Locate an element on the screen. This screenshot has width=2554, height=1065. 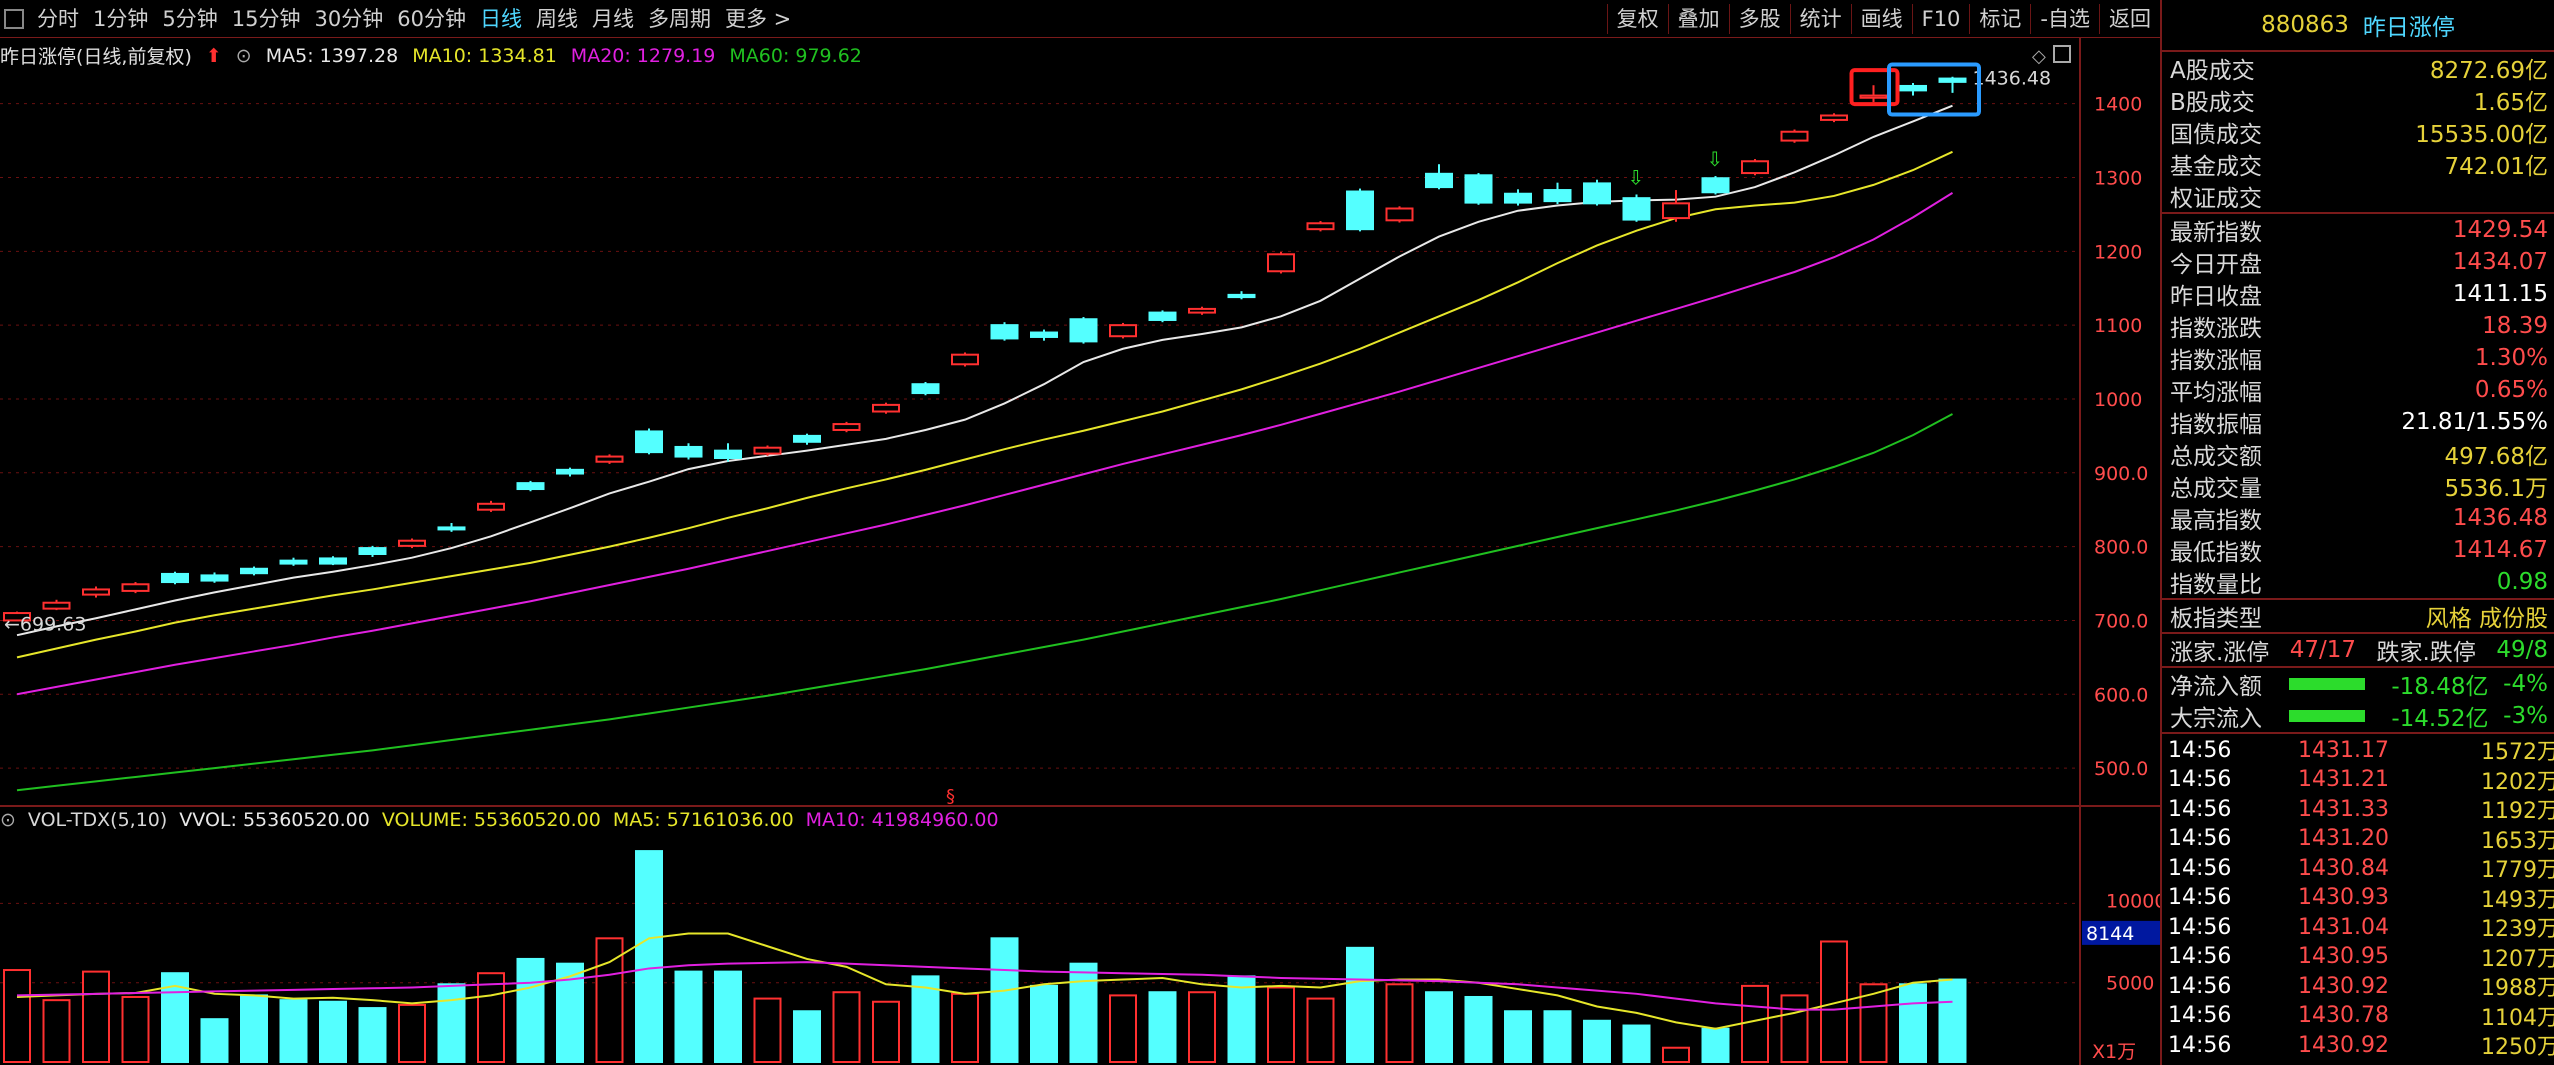
stat-label: 最新指数 is located at coordinates (2216, 233).